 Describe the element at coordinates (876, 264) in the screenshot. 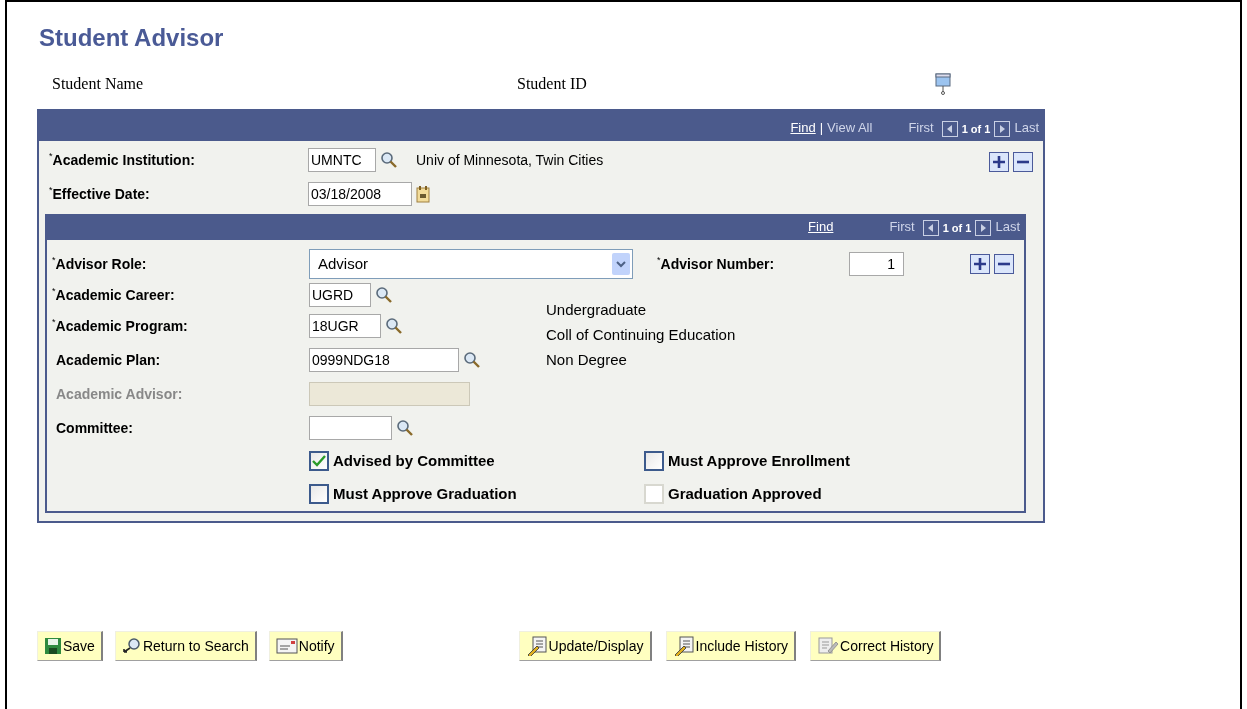

I see `input-field: 1` at that location.